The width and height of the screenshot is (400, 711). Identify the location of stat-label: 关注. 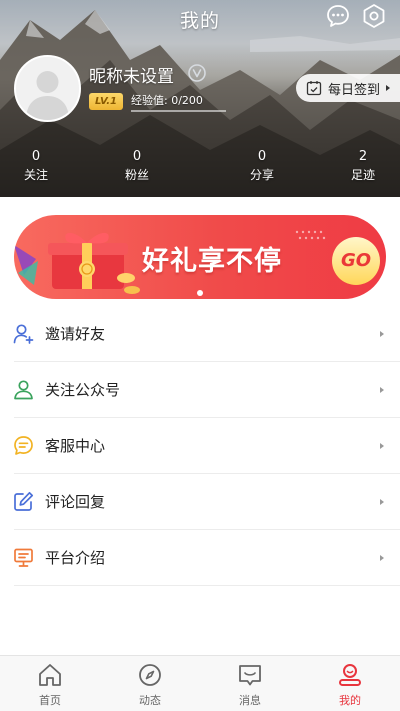
(35, 175).